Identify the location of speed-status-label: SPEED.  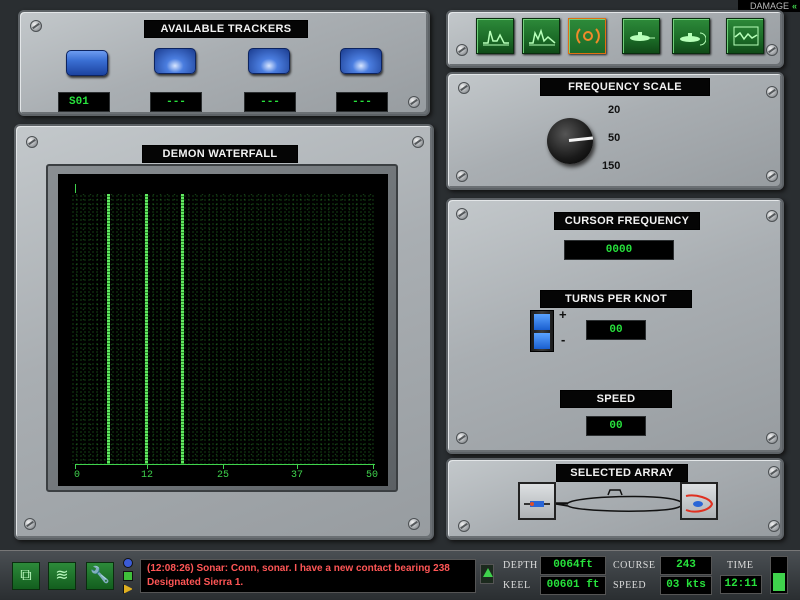
(630, 585).